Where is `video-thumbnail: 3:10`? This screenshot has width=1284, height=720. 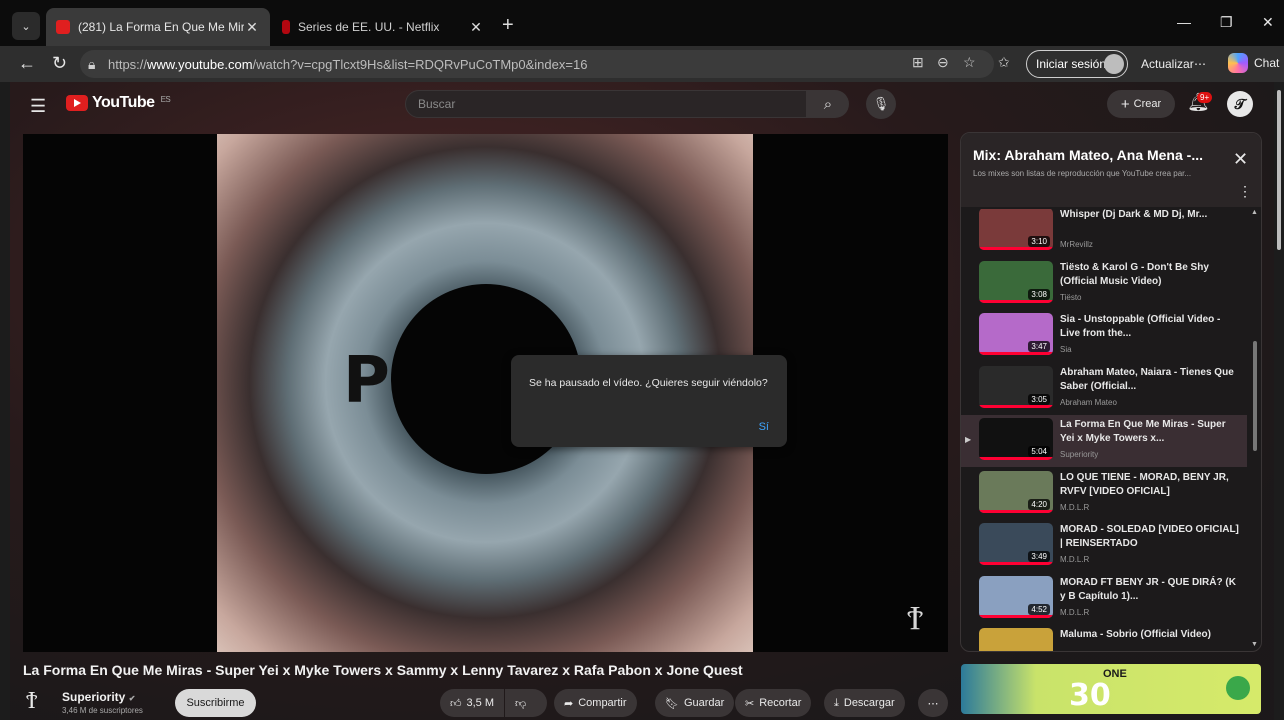
video-thumbnail: 3:10 is located at coordinates (1016, 229).